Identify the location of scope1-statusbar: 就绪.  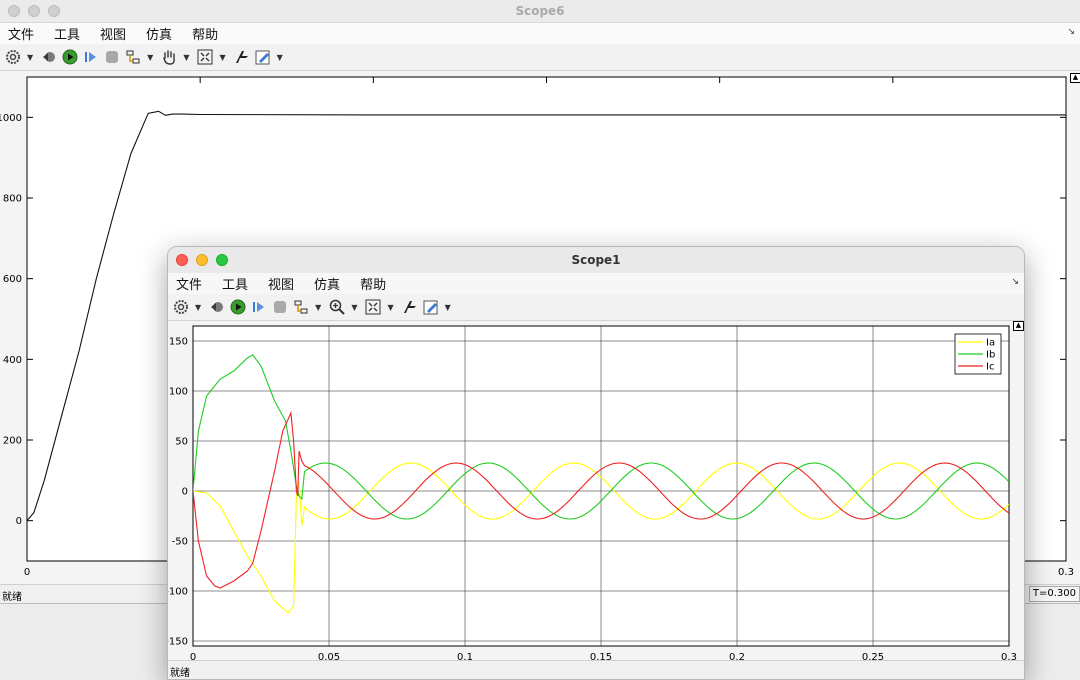
(596, 669).